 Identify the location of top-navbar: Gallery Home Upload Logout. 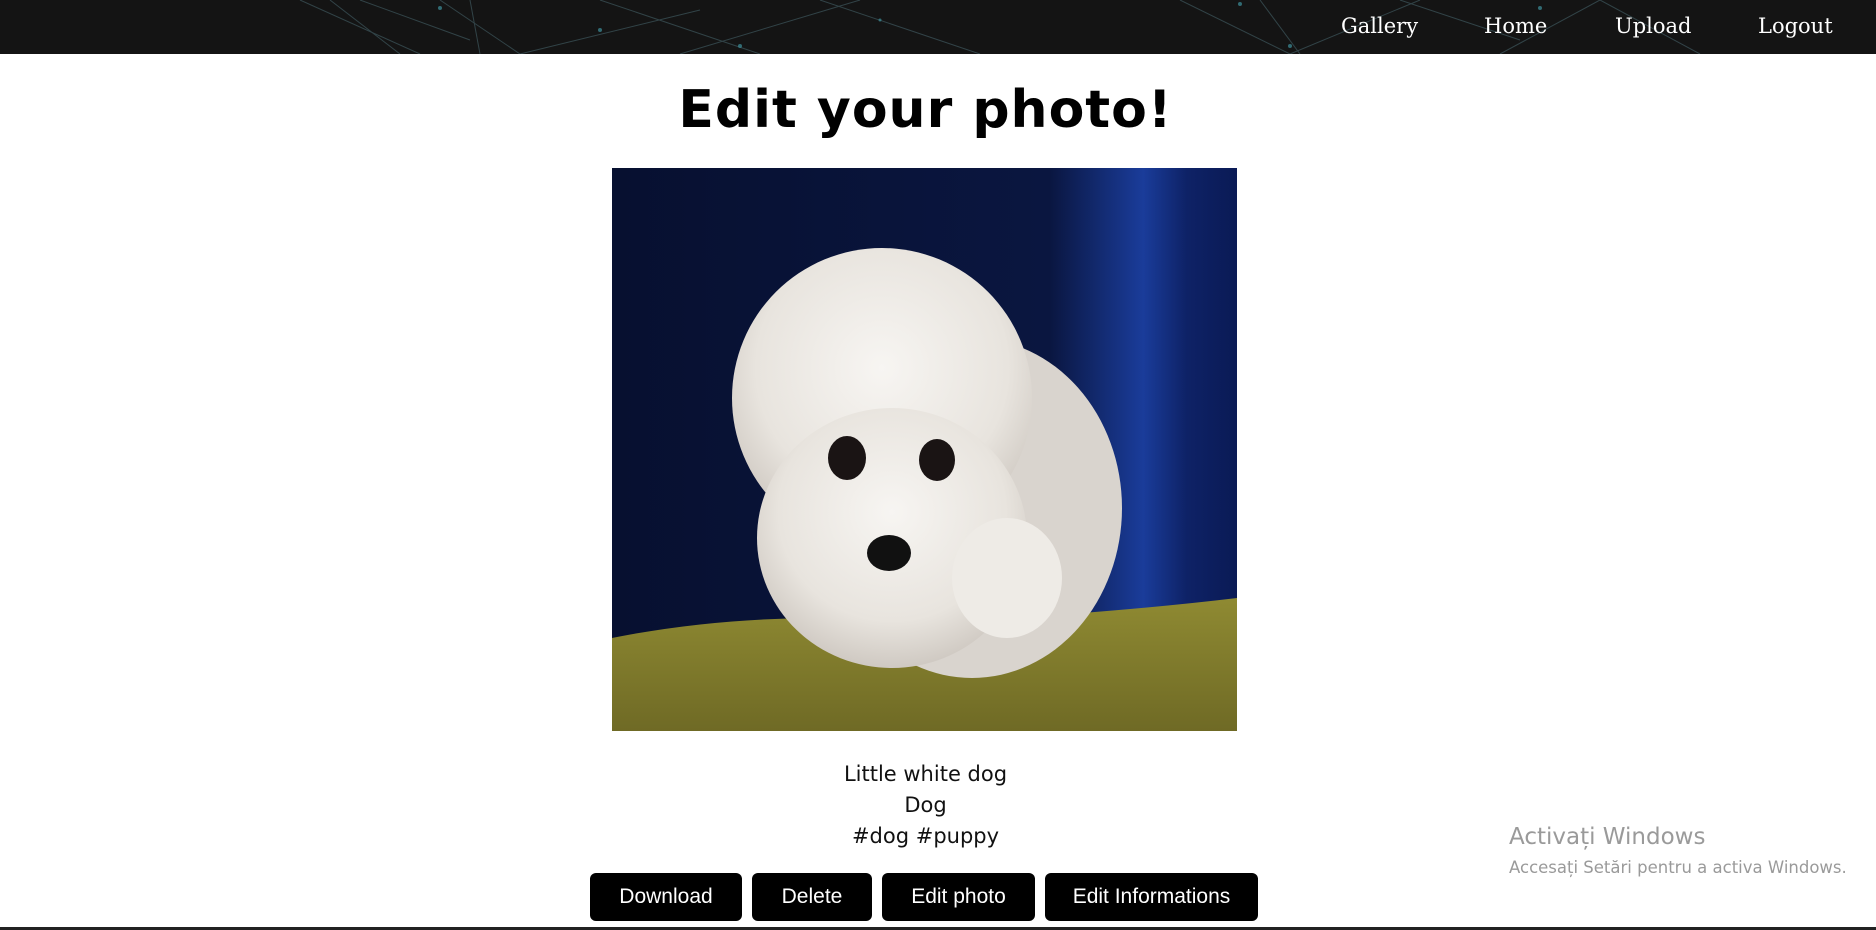
(938, 27).